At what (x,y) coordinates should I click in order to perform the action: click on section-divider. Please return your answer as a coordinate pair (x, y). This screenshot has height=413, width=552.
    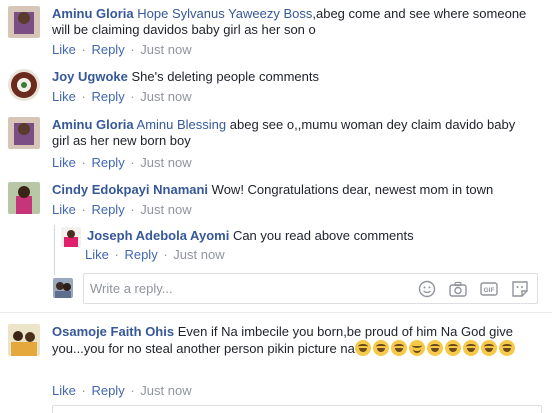
    Looking at the image, I should click on (276, 312).